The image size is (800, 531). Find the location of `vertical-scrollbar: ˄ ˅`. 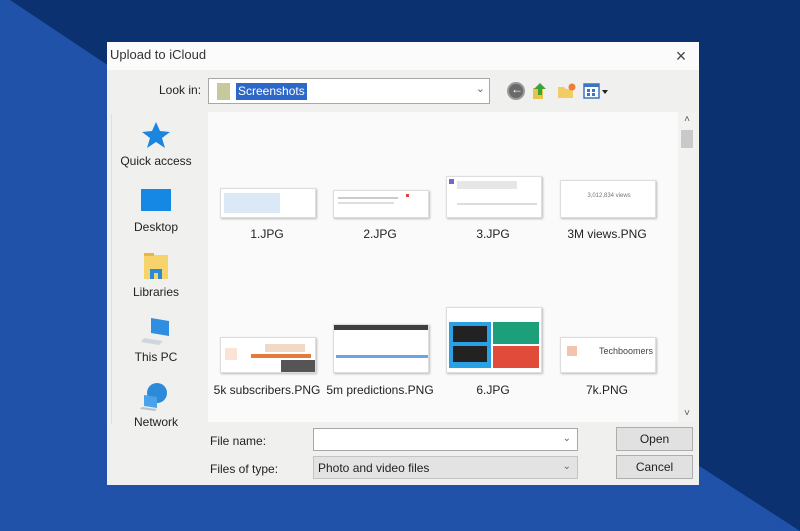

vertical-scrollbar: ˄ ˅ is located at coordinates (687, 267).